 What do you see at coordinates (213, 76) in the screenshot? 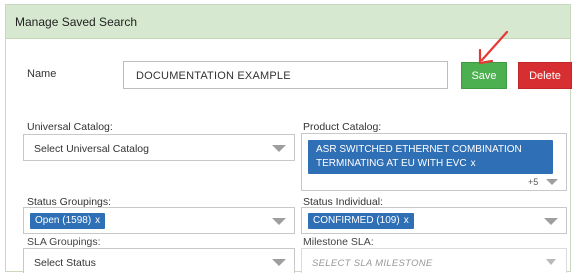
I see `name-input-value: DOCUMENTATION EXAMPLE` at bounding box center [213, 76].